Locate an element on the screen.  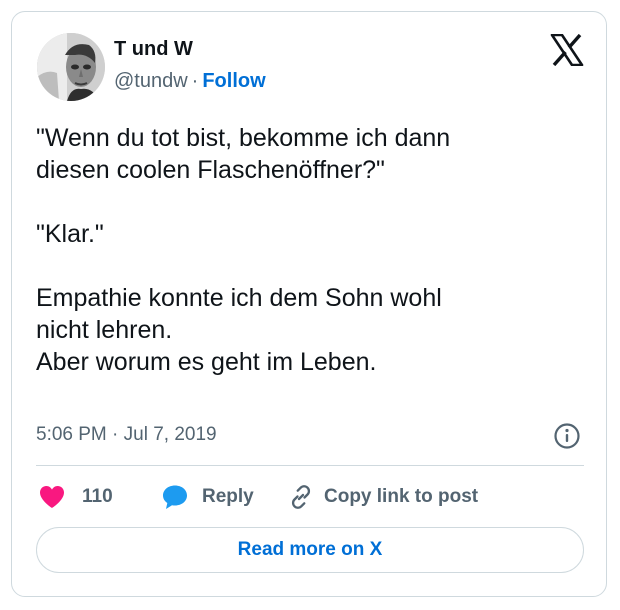
like-count: 110 is located at coordinates (97, 496).